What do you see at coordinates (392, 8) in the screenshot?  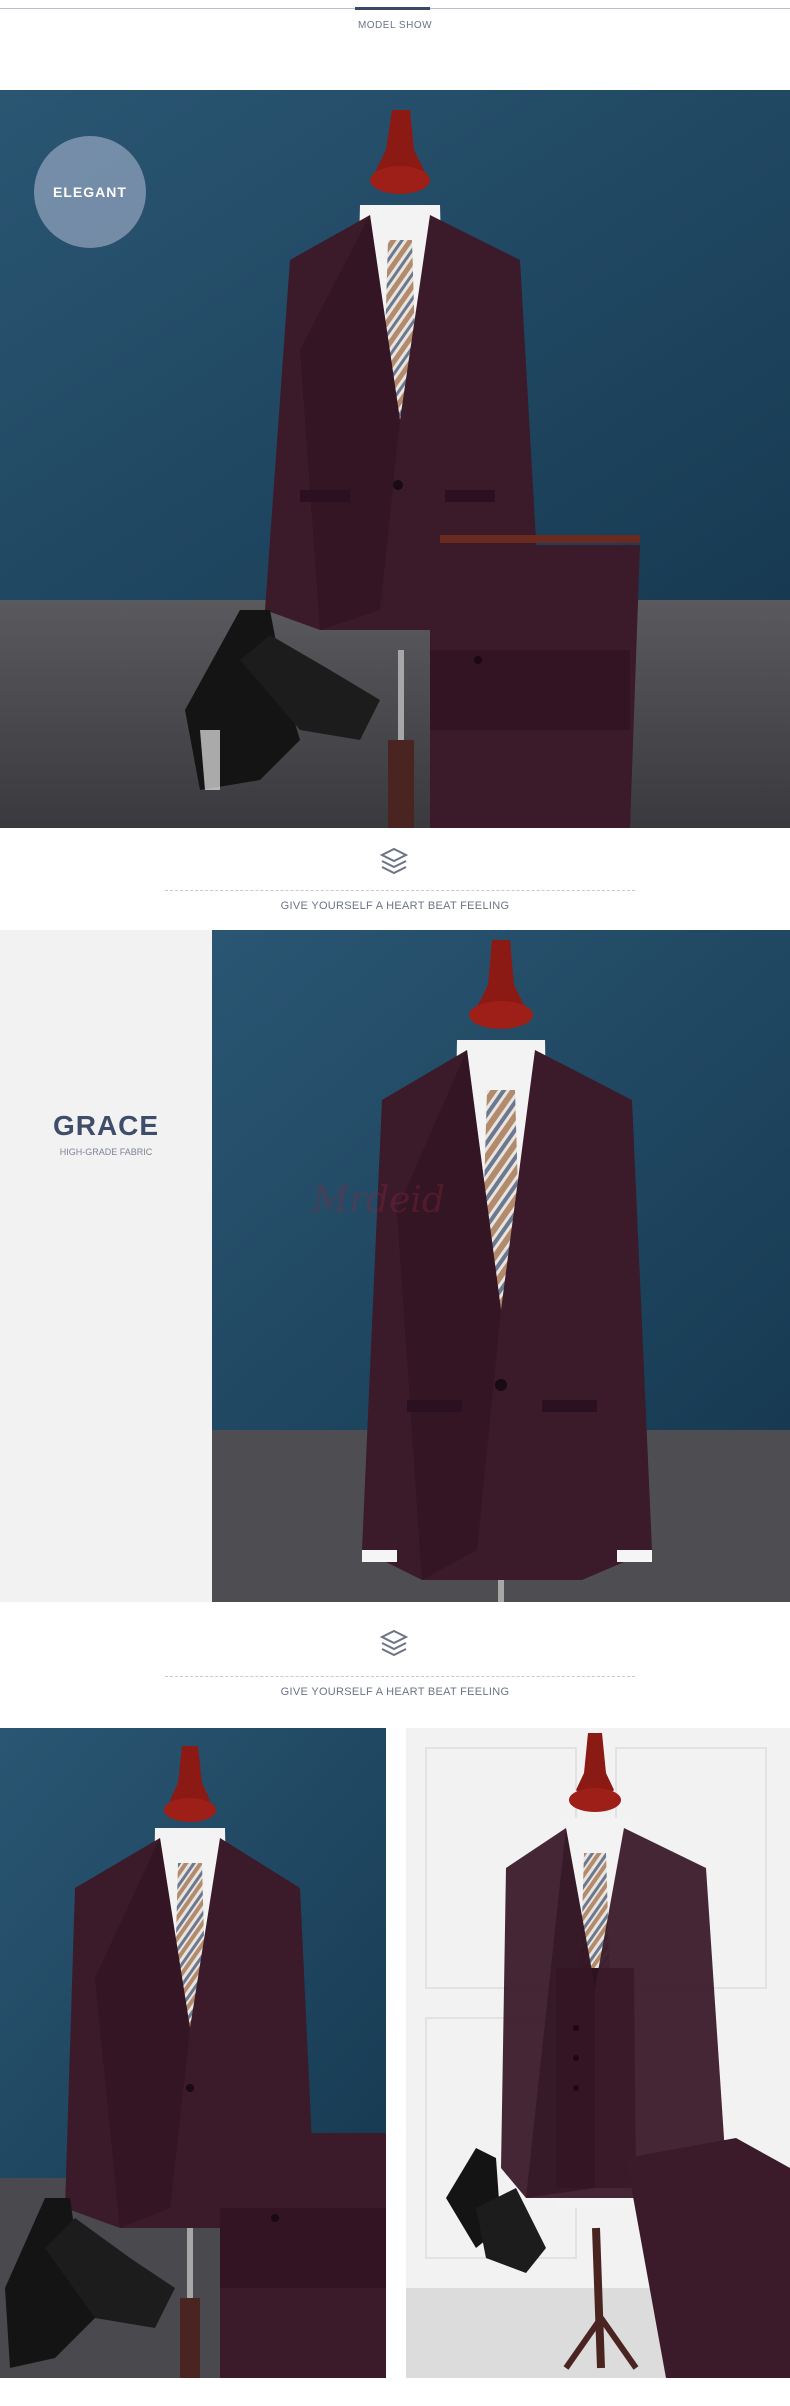 I see `header-accent-bar` at bounding box center [392, 8].